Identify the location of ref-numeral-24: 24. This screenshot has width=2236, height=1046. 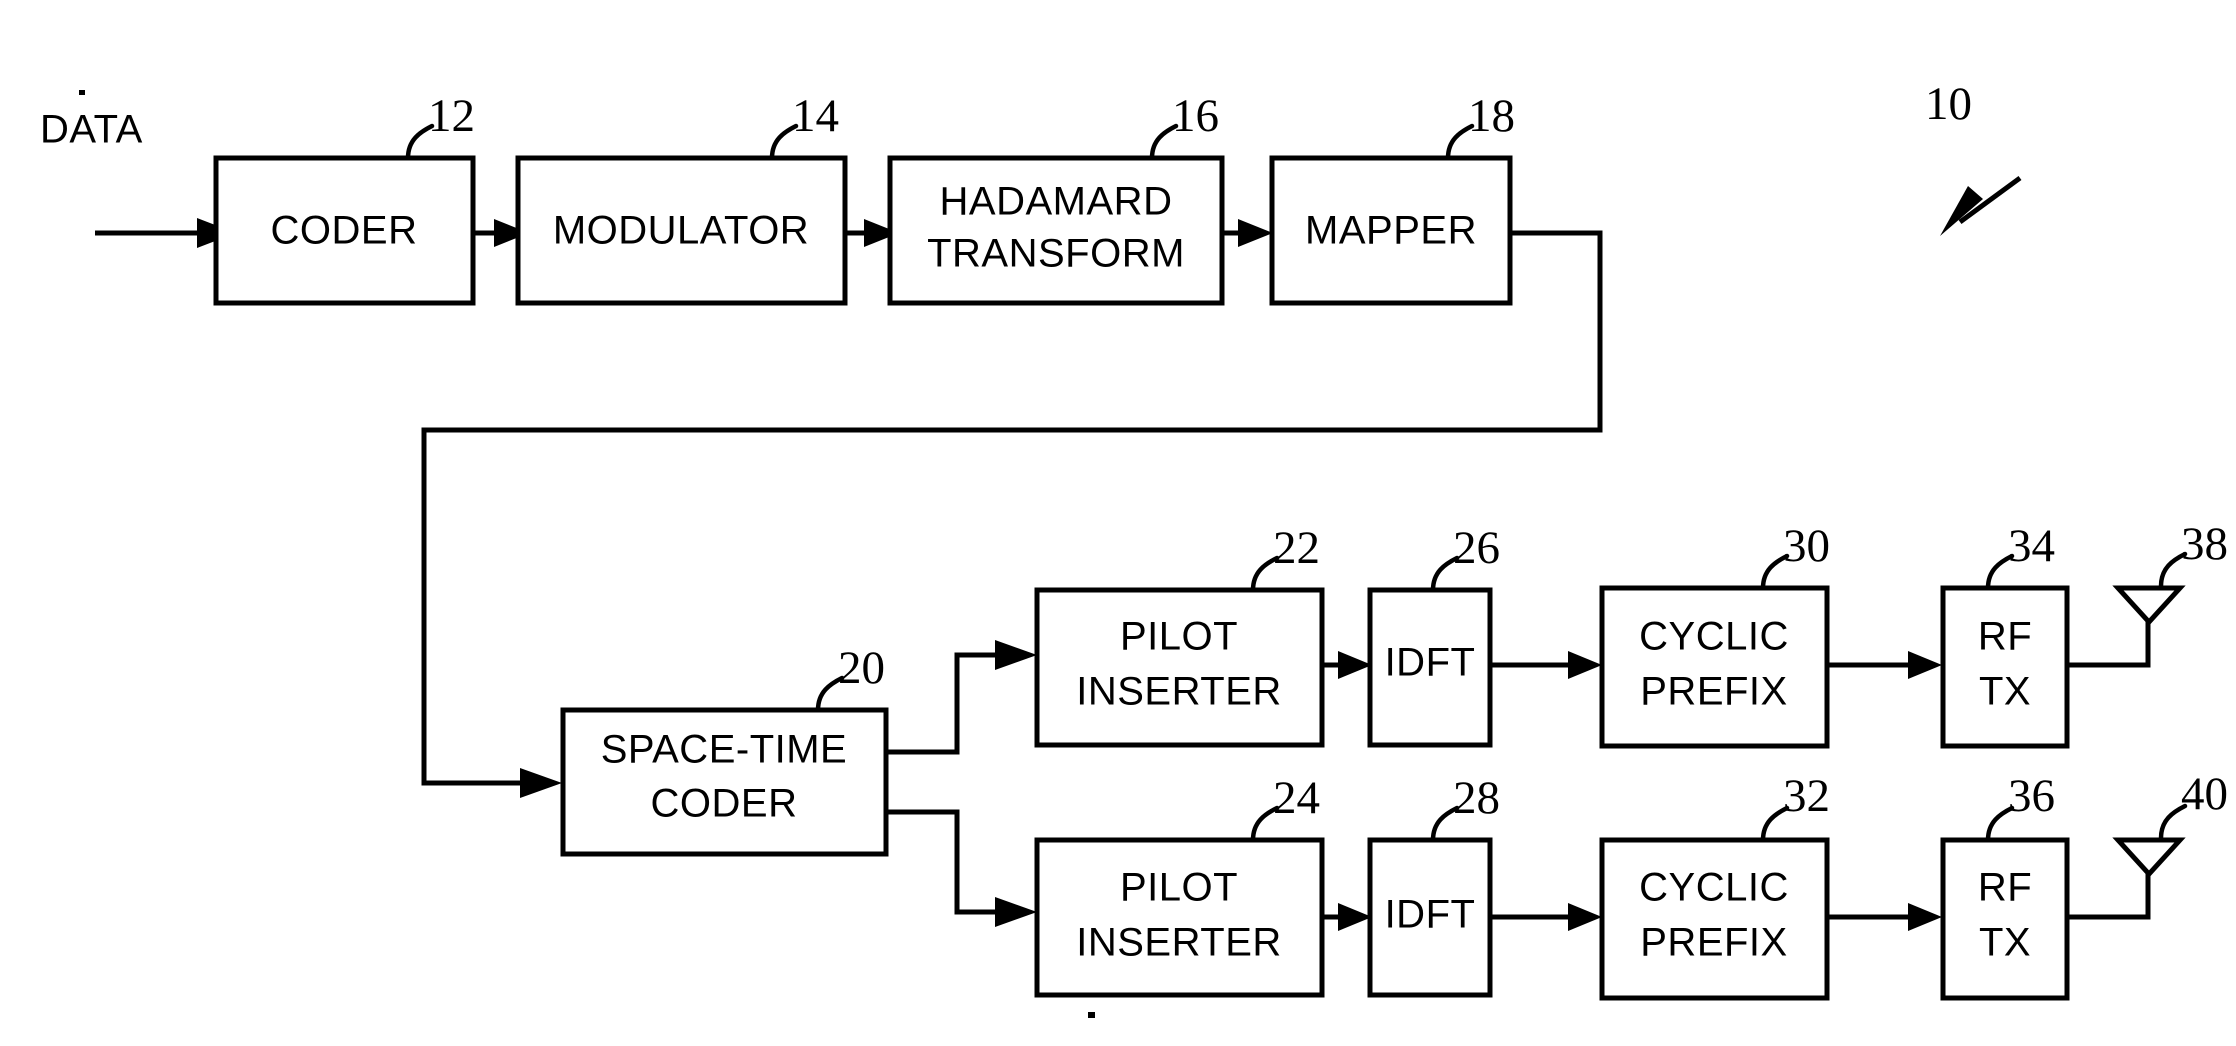
(1296, 798).